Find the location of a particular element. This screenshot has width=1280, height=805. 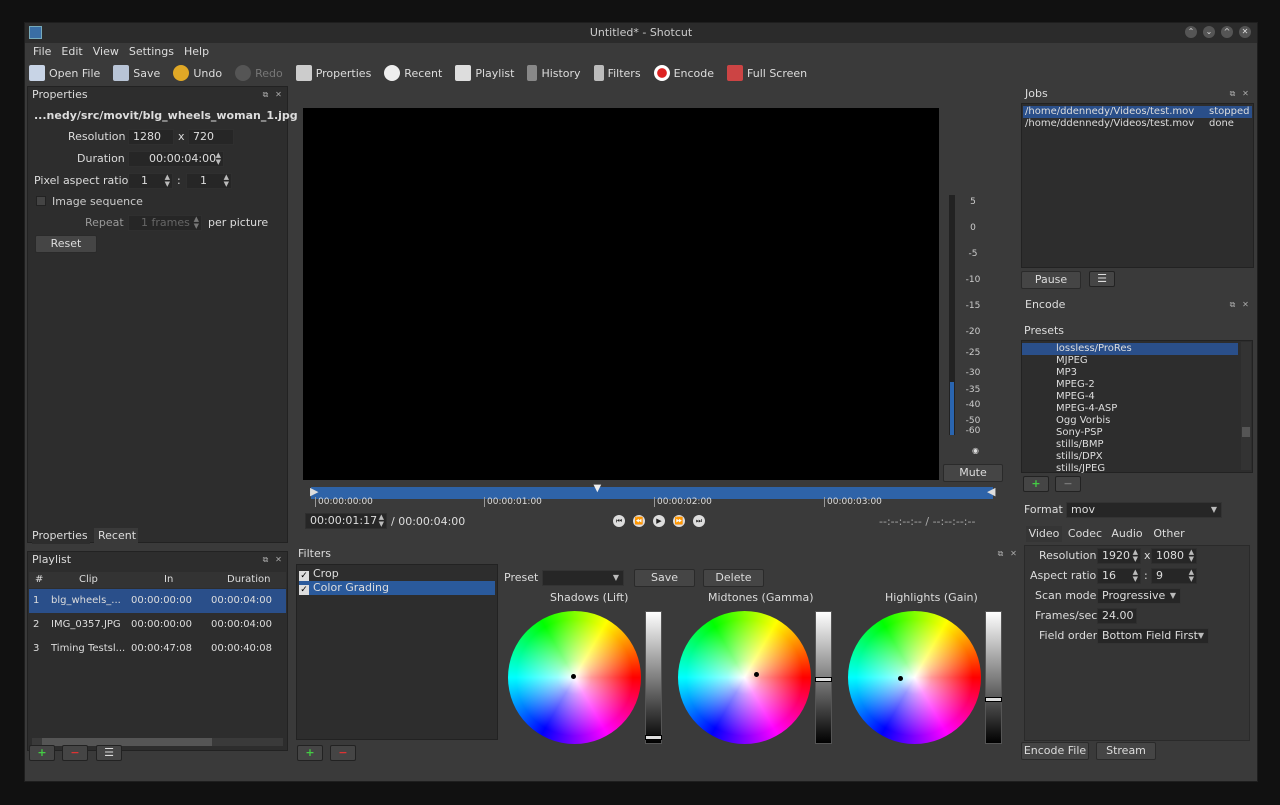

remove-clip-button: − is located at coordinates (75, 753).